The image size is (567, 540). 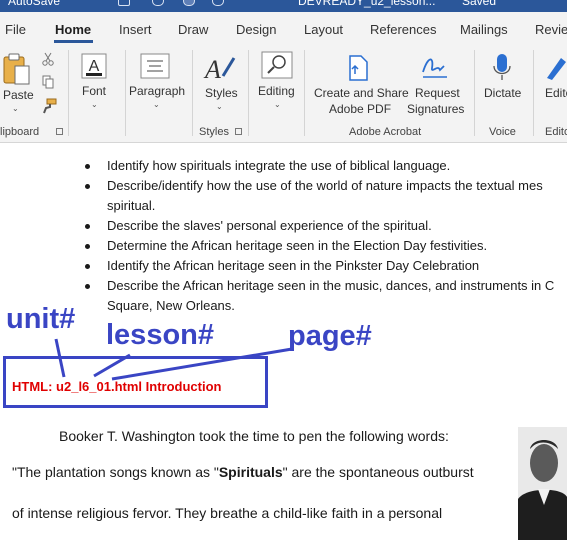 What do you see at coordinates (135, 29) in the screenshot?
I see `tab-insert: Insert` at bounding box center [135, 29].